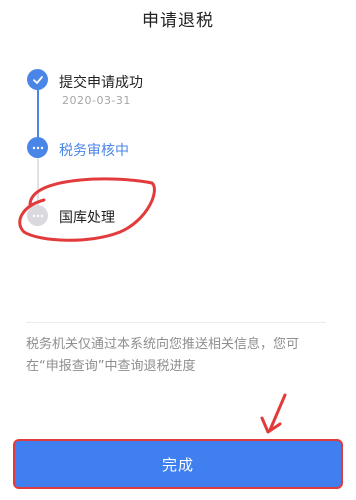 The height and width of the screenshot is (500, 356). Describe the element at coordinates (176, 322) in the screenshot. I see `divider` at that location.